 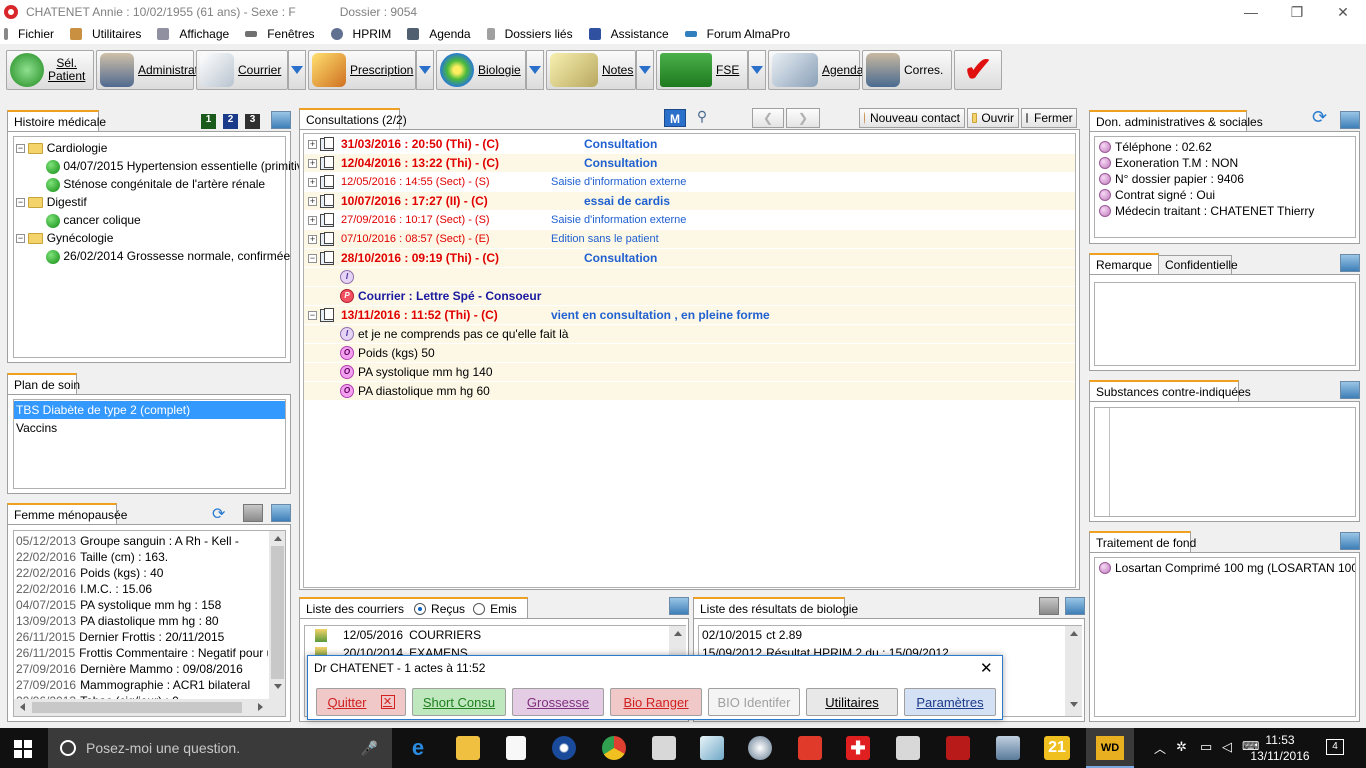 I want to click on short-consu-button: Short Consu, so click(x=459, y=702).